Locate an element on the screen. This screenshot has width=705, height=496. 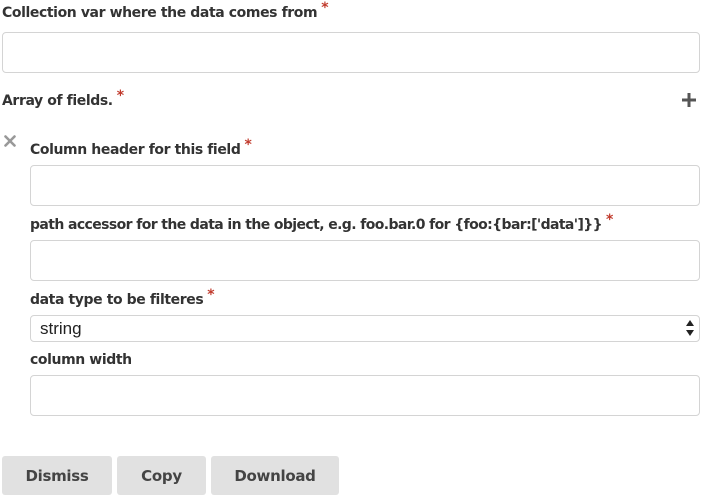
column-width-input is located at coordinates (365, 395).